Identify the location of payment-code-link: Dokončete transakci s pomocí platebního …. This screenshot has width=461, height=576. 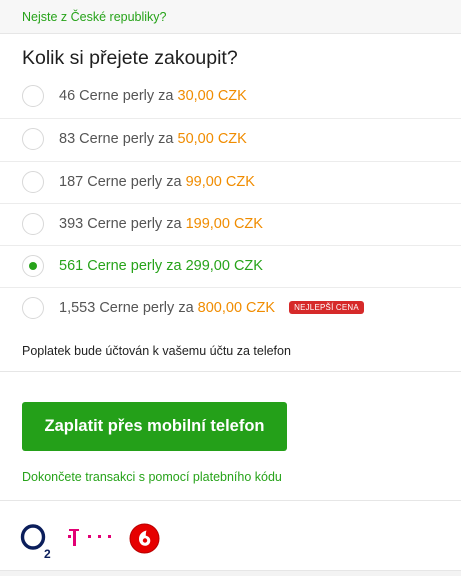
(152, 477).